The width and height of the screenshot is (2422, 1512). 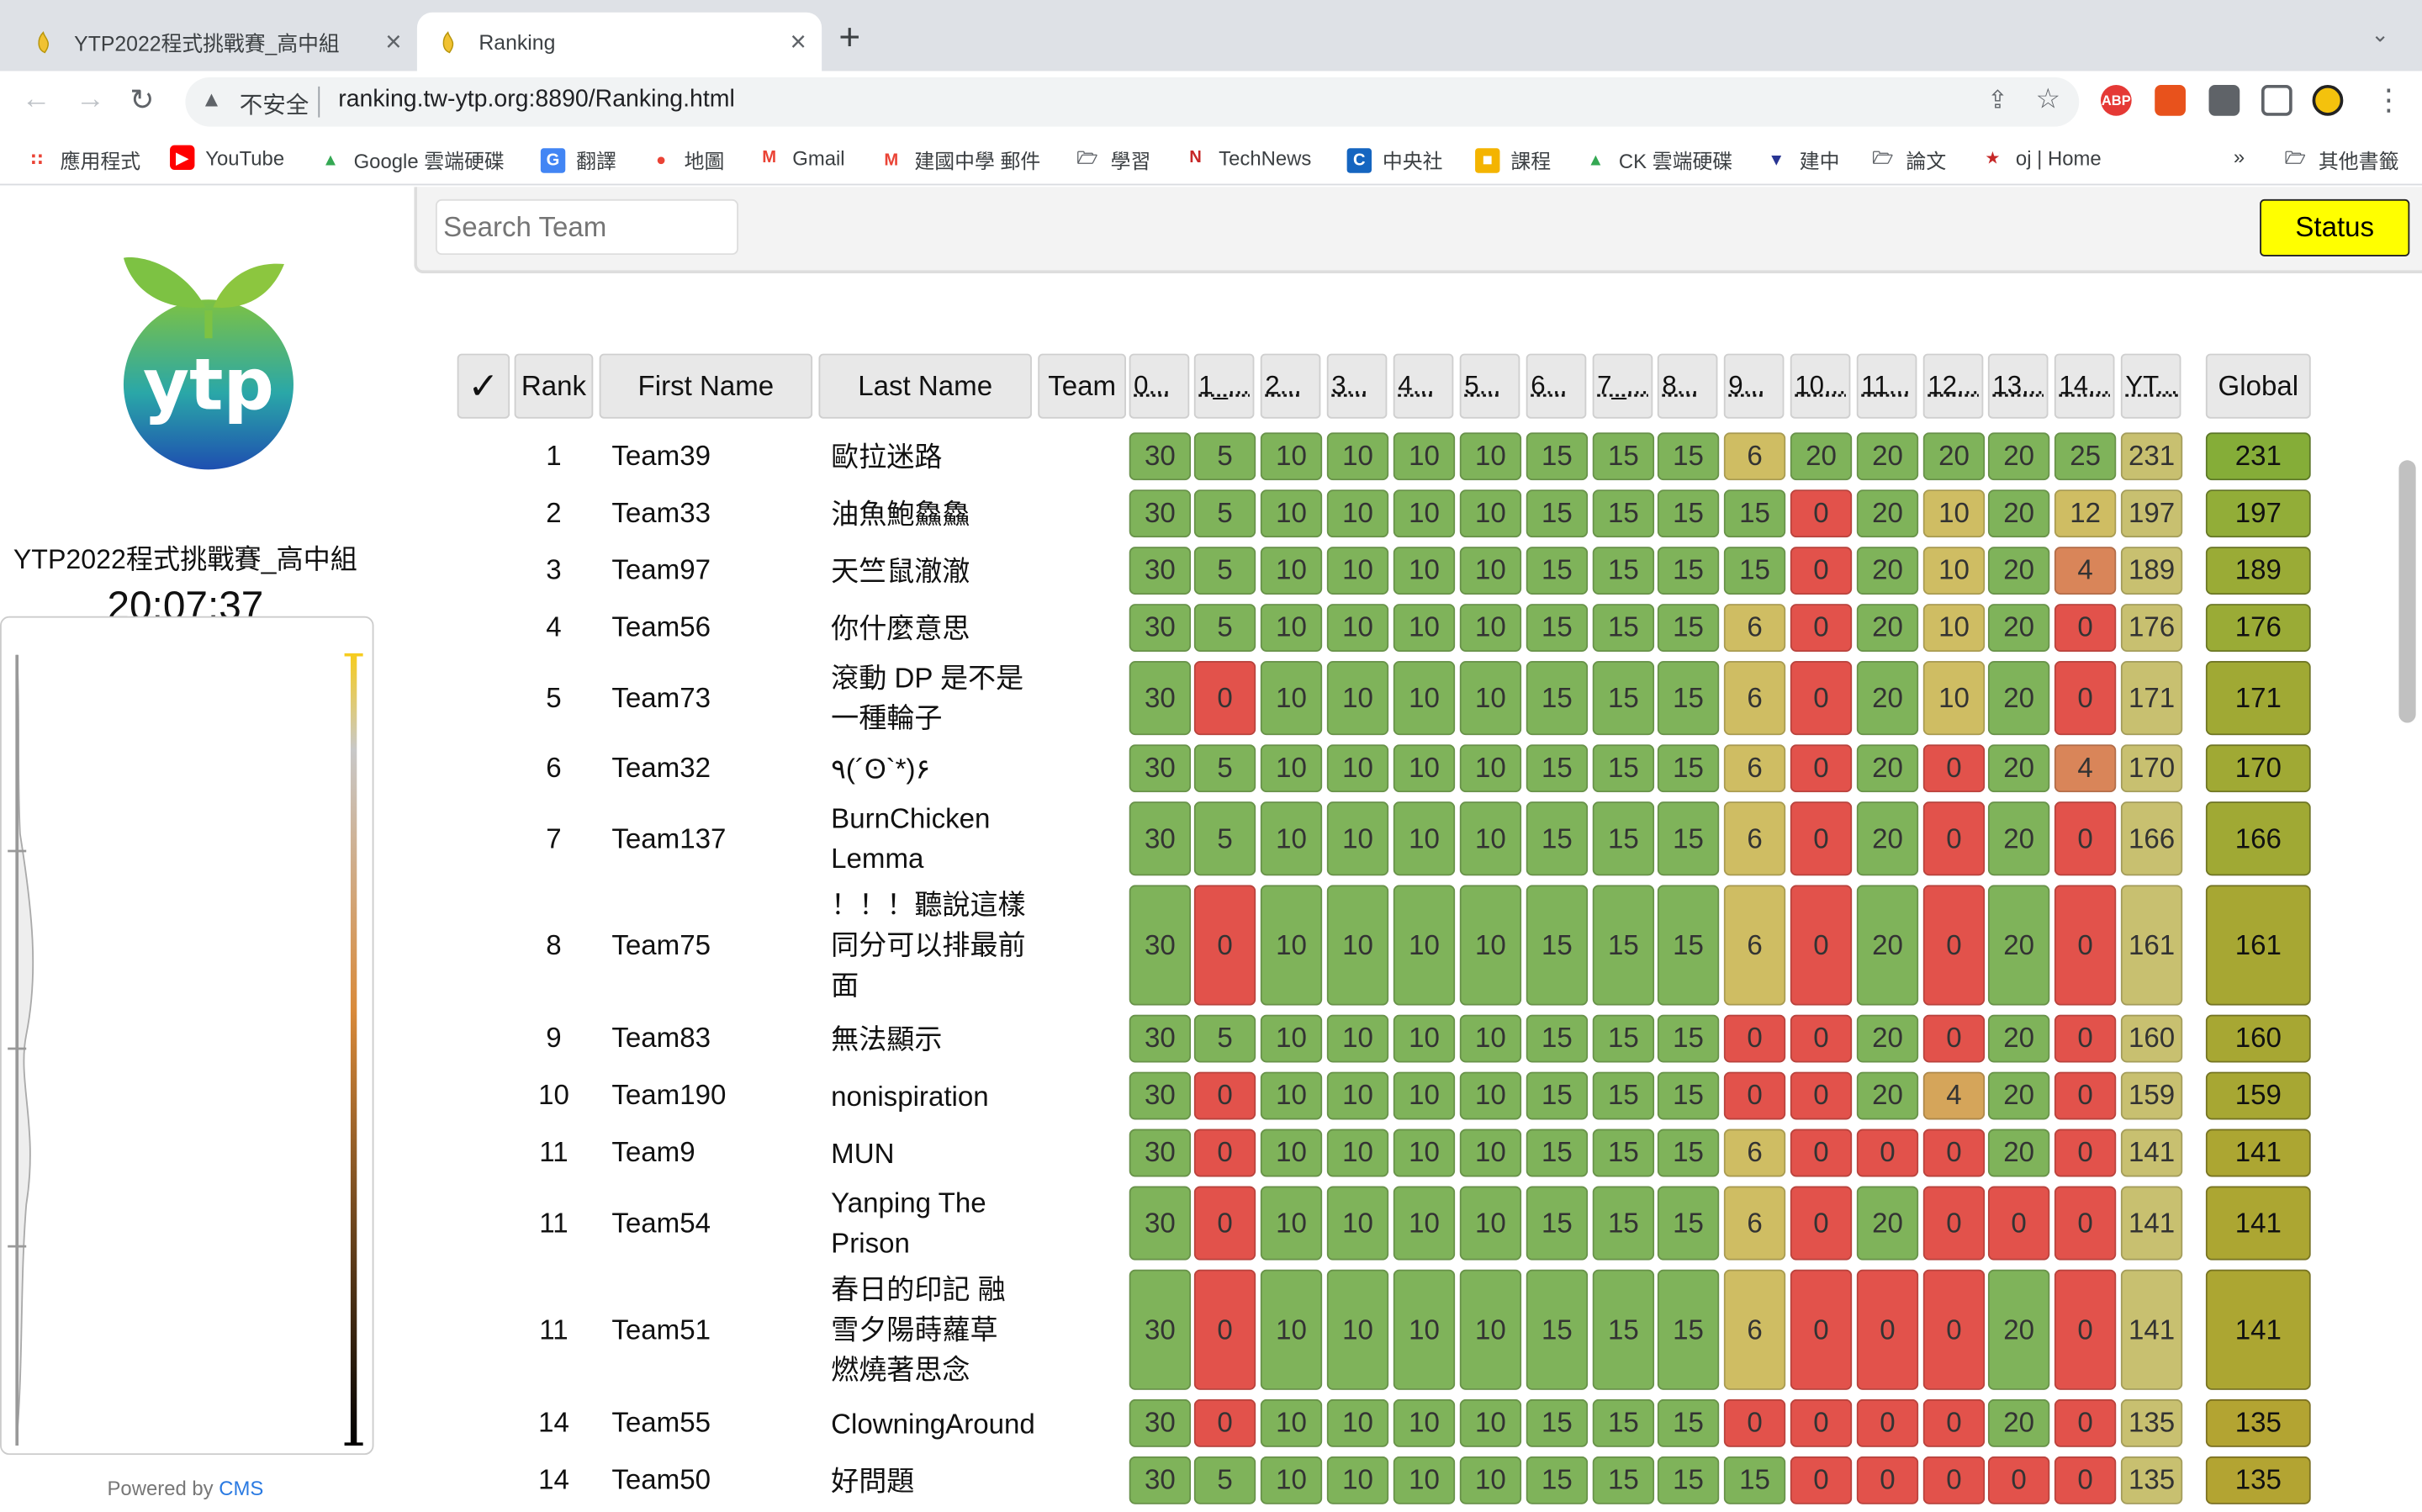 What do you see at coordinates (1954, 1095) in the screenshot?
I see `task-score-cell: 4` at bounding box center [1954, 1095].